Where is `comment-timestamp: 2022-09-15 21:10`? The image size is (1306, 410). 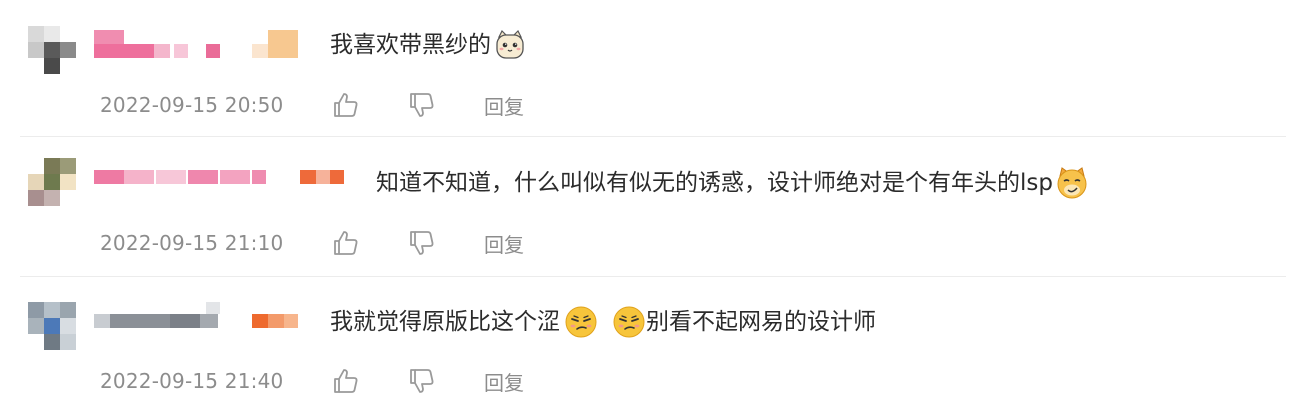
comment-timestamp: 2022-09-15 21:10 is located at coordinates (192, 243).